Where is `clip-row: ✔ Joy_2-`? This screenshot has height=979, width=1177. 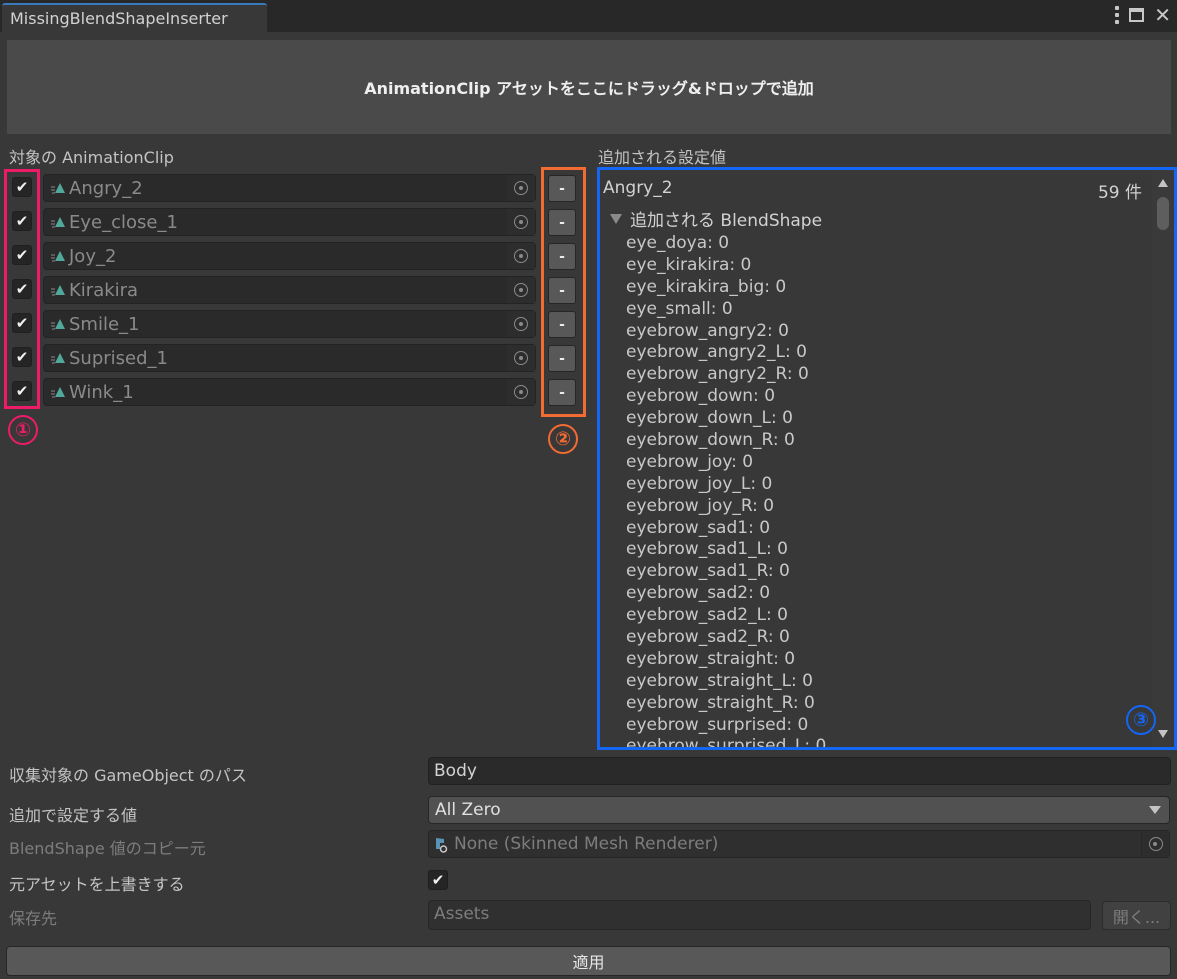
clip-row: ✔ Joy_2- is located at coordinates (295, 256).